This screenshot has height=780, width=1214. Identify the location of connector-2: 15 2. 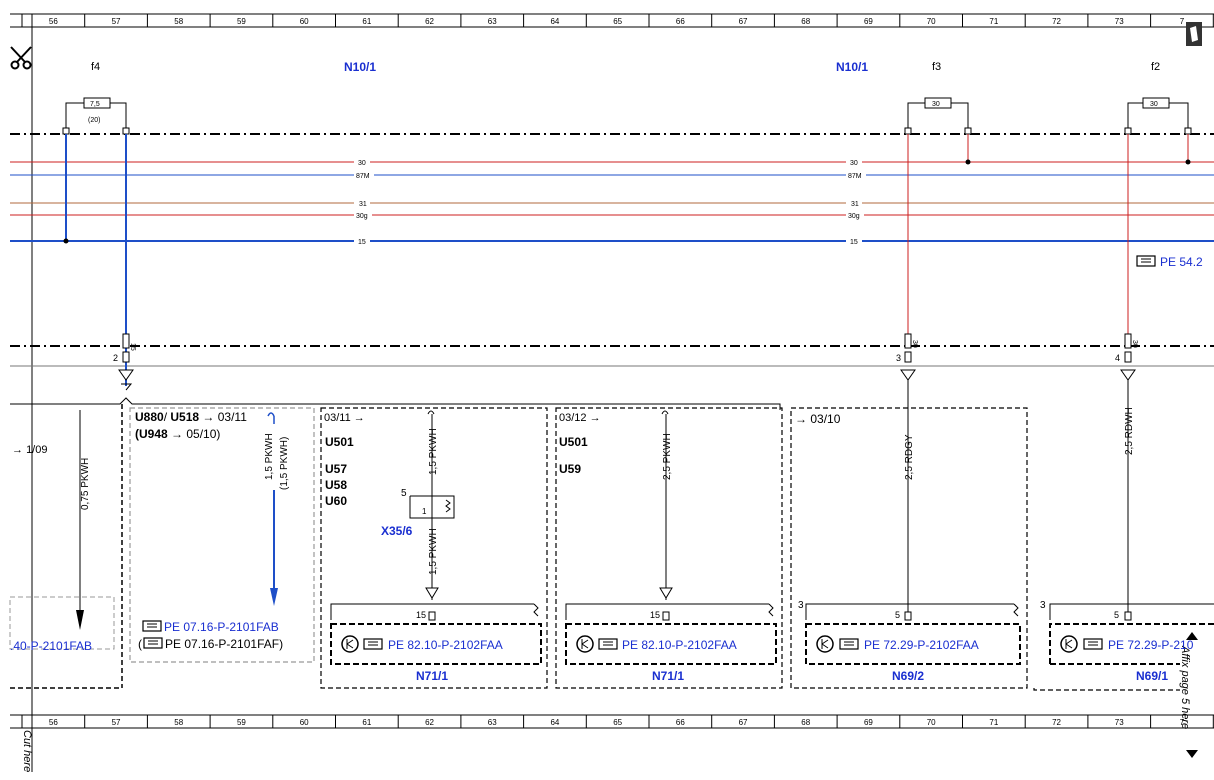
(124, 362).